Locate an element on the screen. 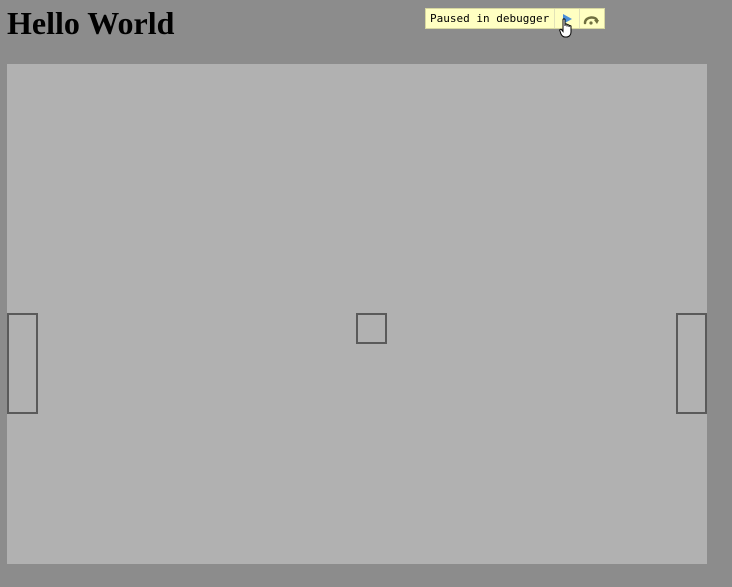  step-over-button is located at coordinates (591, 18).